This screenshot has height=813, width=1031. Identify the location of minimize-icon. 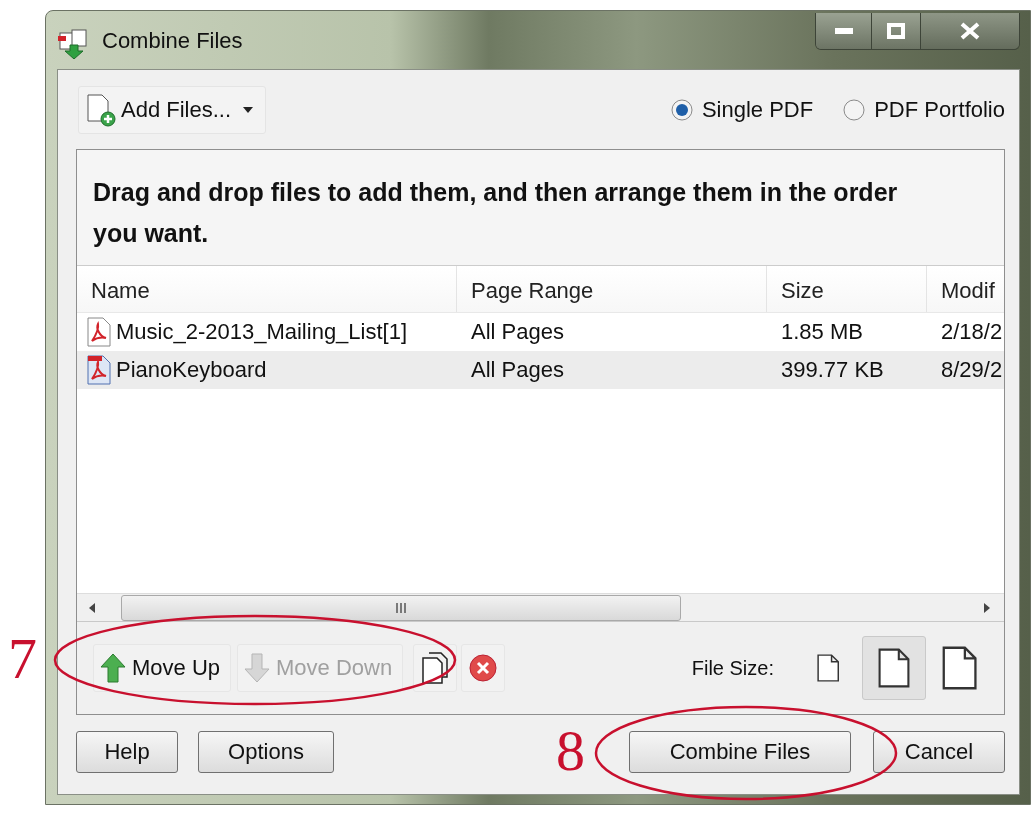
(843, 31).